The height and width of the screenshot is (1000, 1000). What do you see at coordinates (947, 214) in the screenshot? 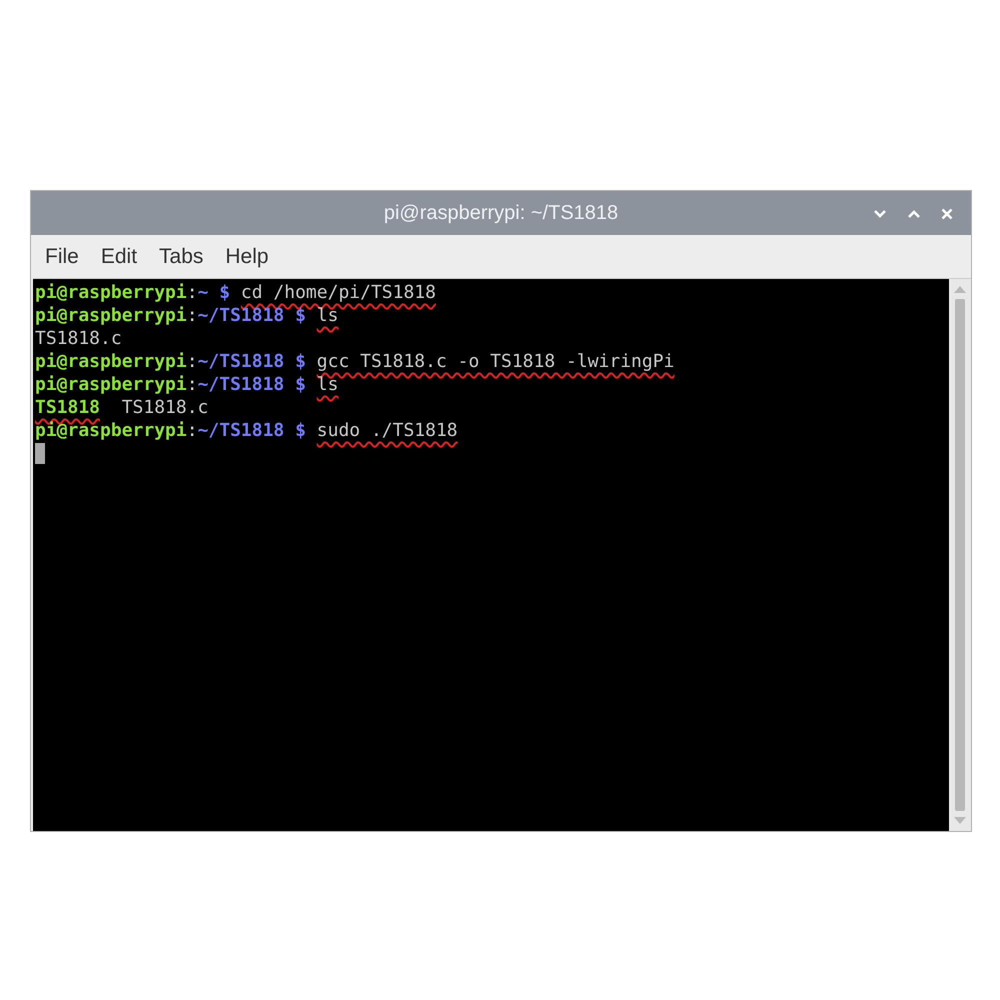
I see `close-icon` at bounding box center [947, 214].